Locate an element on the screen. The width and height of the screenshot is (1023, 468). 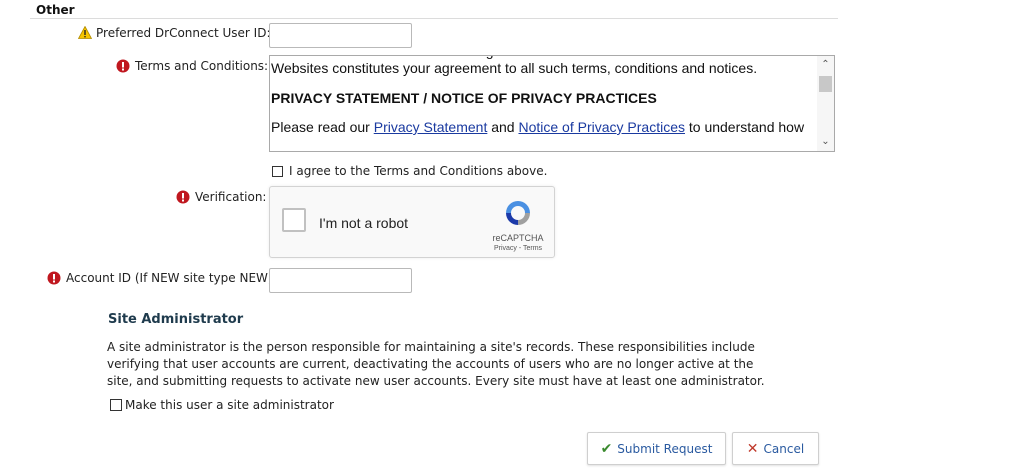
terms-label-row: Terms and Conditions: is located at coordinates (192, 66).